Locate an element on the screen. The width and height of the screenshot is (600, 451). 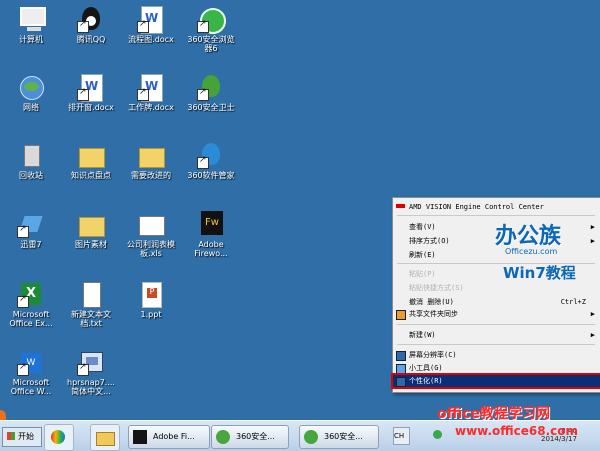
qq-icon is located at coordinates (91, 19).